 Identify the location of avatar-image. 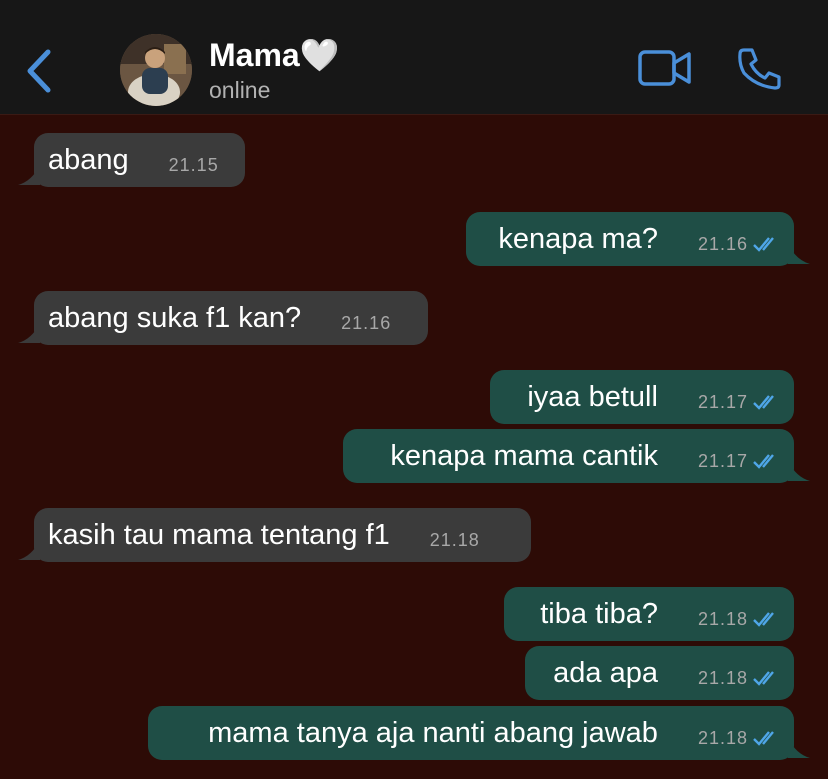
(156, 70).